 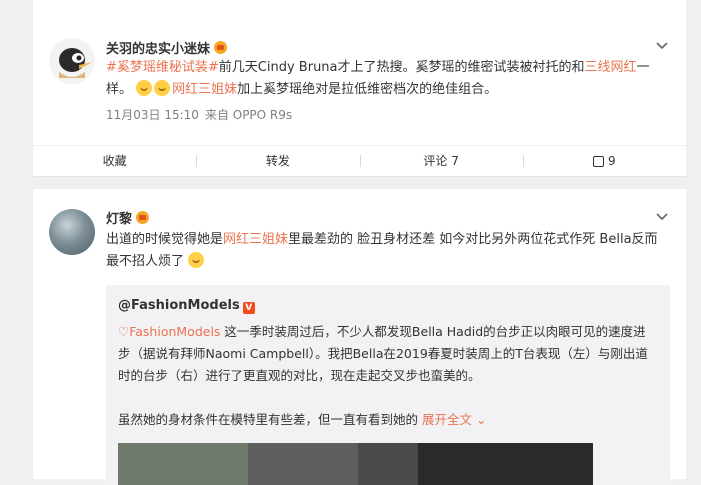 What do you see at coordinates (128, 217) in the screenshot?
I see `username: 灯黎` at bounding box center [128, 217].